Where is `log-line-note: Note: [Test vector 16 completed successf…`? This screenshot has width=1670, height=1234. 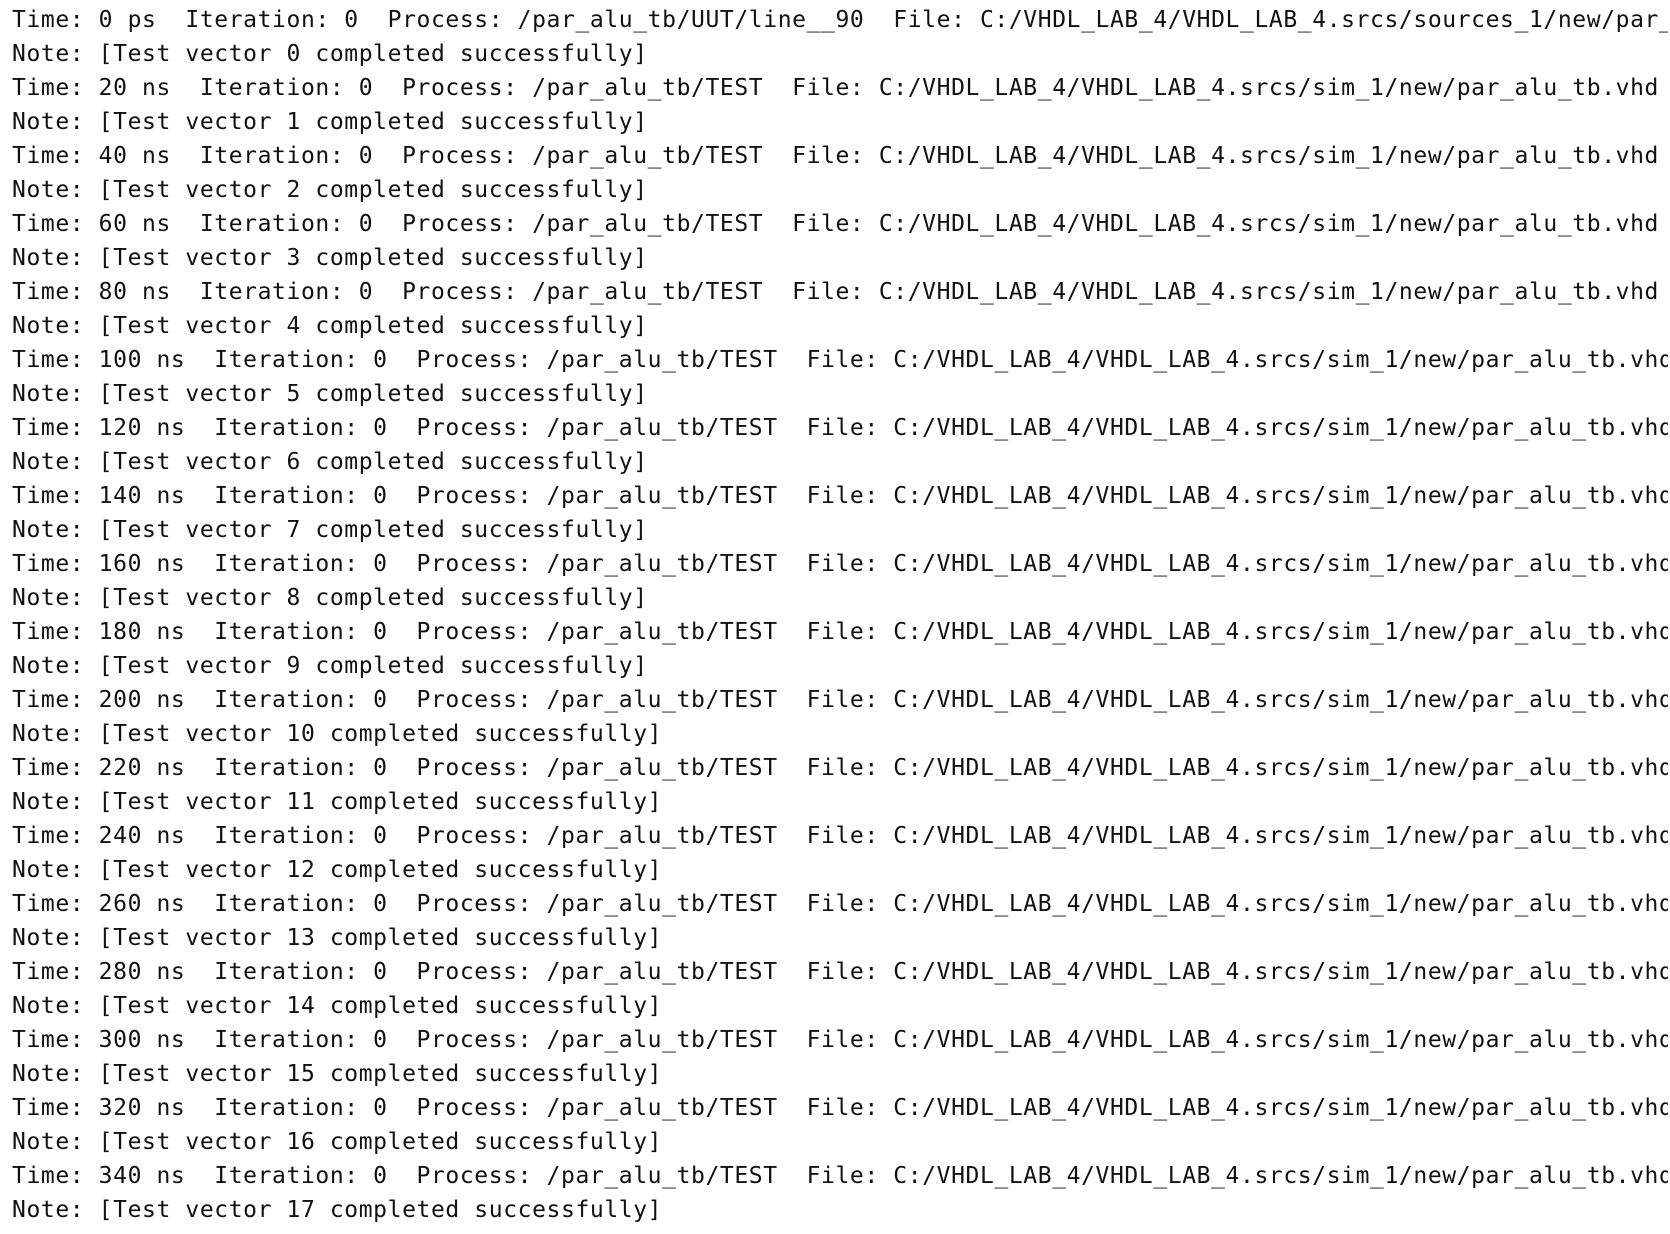 log-line-note: Note: [Test vector 16 completed successf… is located at coordinates (337, 1142).